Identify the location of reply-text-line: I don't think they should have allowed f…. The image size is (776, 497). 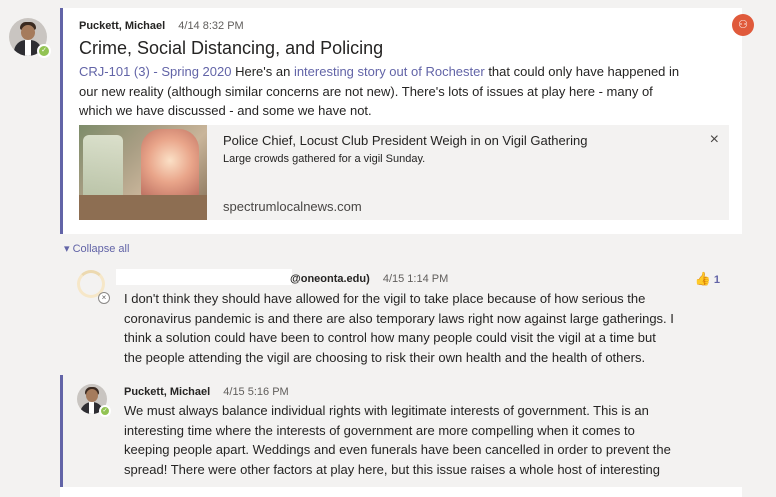
(385, 298).